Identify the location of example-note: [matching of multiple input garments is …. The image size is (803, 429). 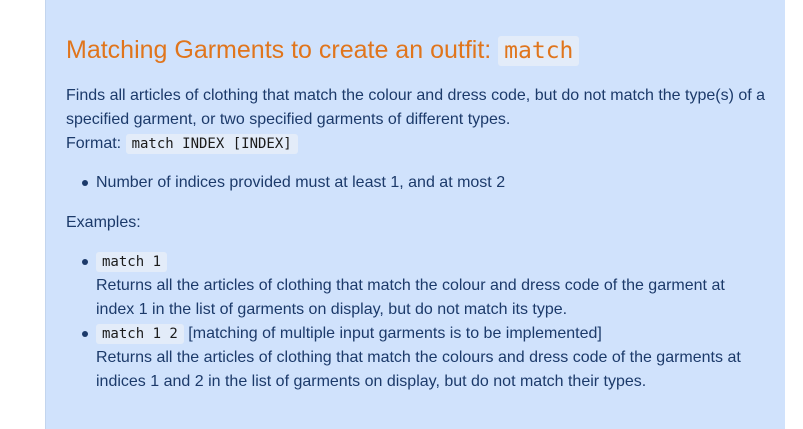
(392, 333).